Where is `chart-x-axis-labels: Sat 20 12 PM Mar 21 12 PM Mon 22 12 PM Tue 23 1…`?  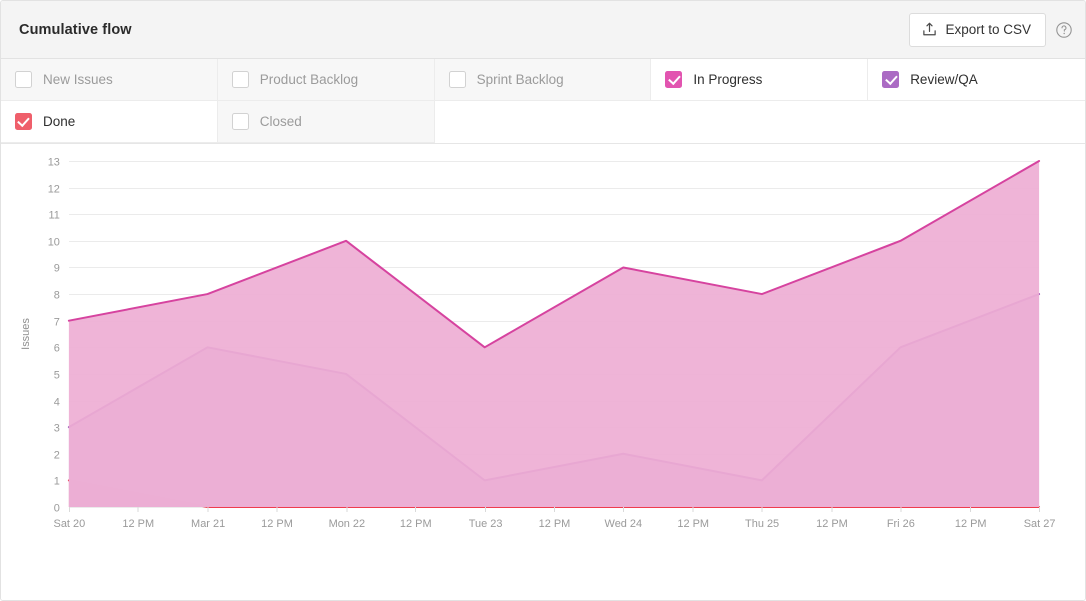
chart-x-axis-labels: Sat 20 12 PM Mar 21 12 PM Mon 22 12 PM Tue 23 1… is located at coordinates (555, 524).